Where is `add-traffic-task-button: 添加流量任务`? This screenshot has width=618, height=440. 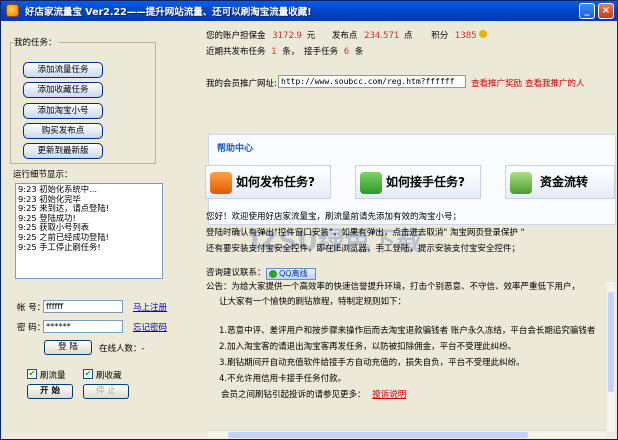 add-traffic-task-button: 添加流量任务 is located at coordinates (63, 70).